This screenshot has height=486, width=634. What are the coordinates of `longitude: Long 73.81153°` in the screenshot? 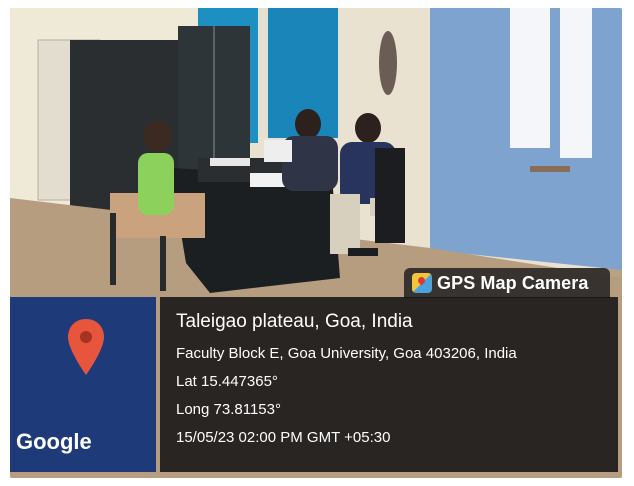 It's located at (228, 409).